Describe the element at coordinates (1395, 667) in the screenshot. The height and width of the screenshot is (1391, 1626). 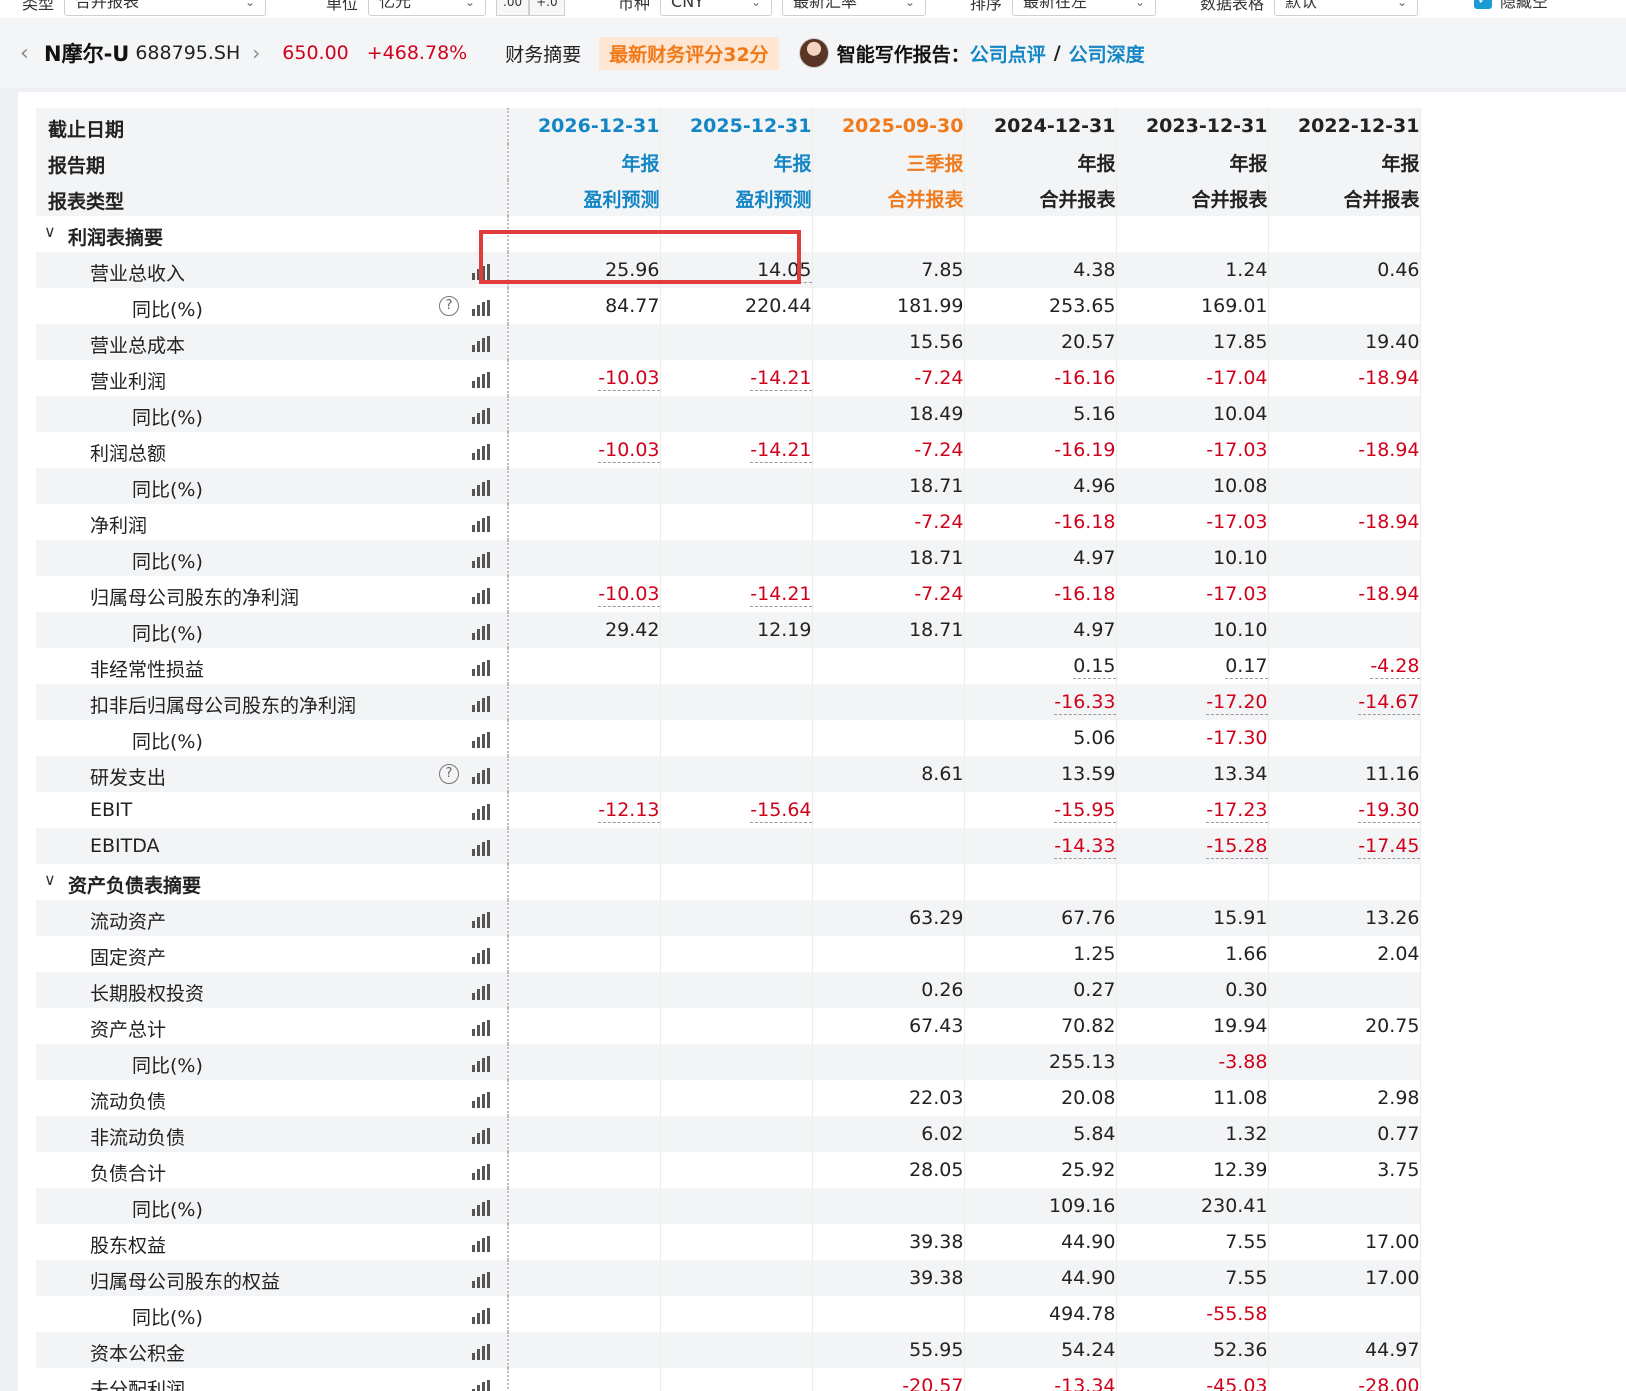
I see `value-text: -4.28` at that location.